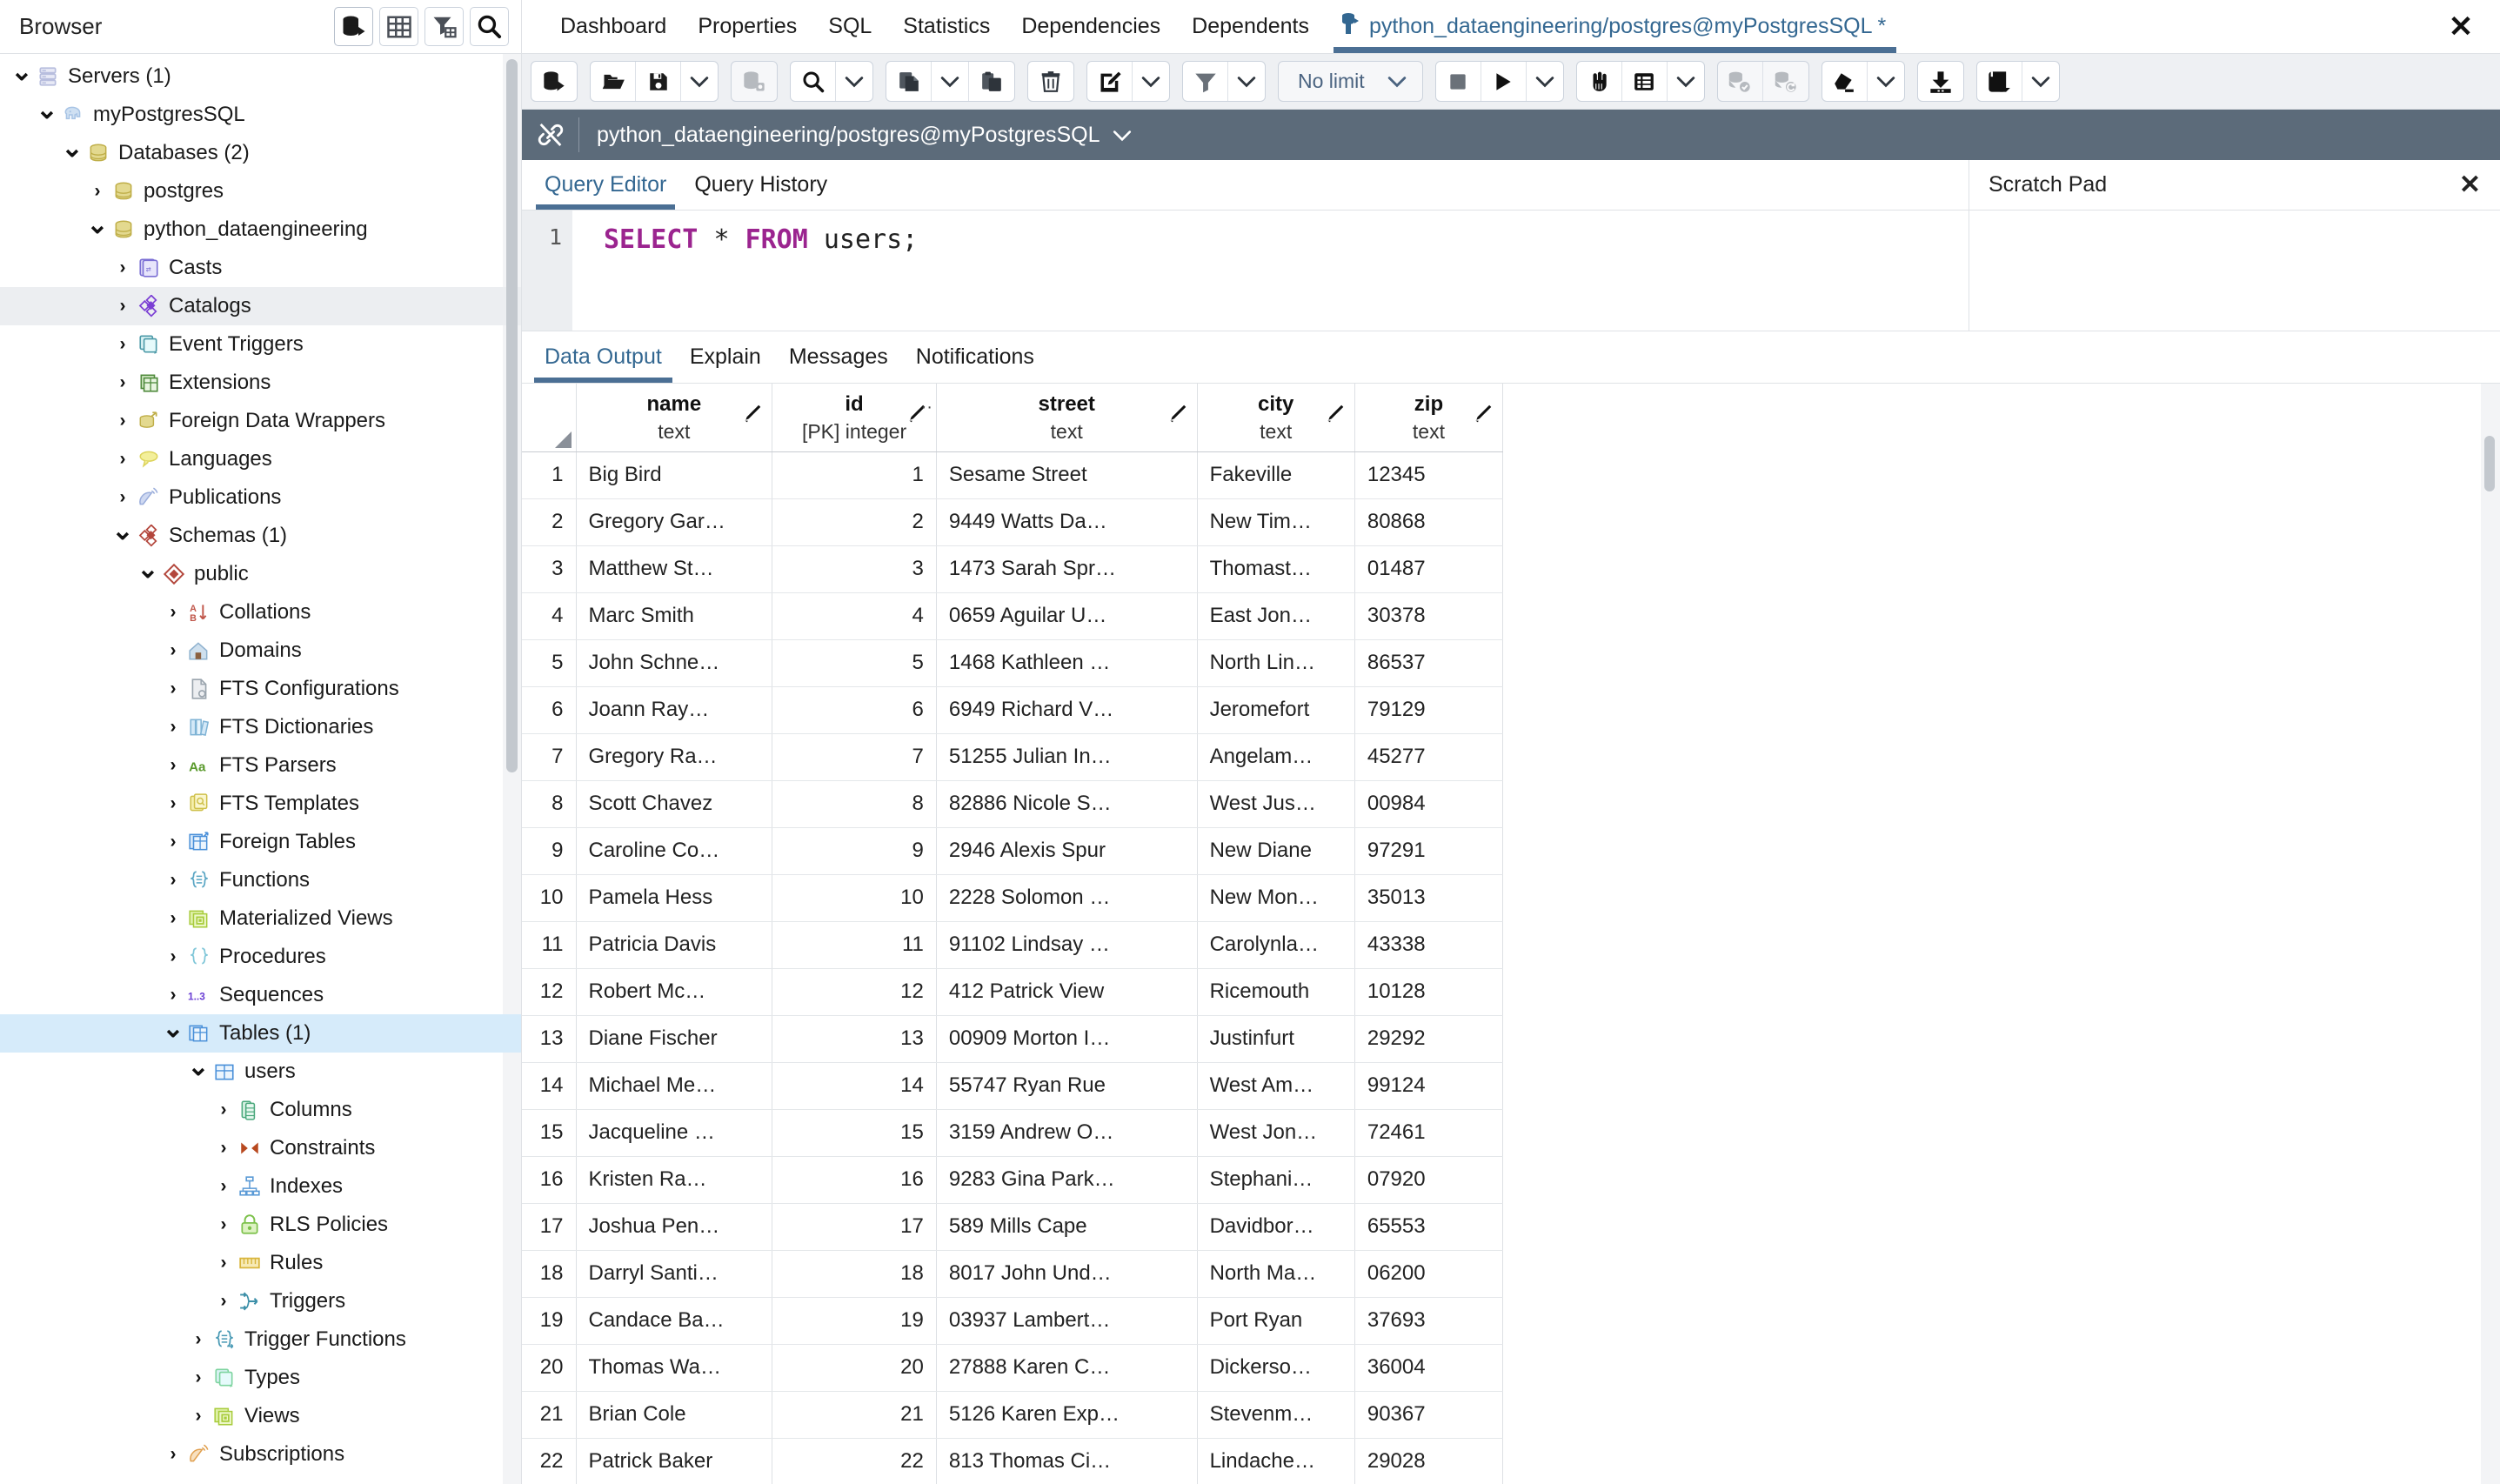  Describe the element at coordinates (549, 992) in the screenshot. I see `row-number-cell: 12` at that location.